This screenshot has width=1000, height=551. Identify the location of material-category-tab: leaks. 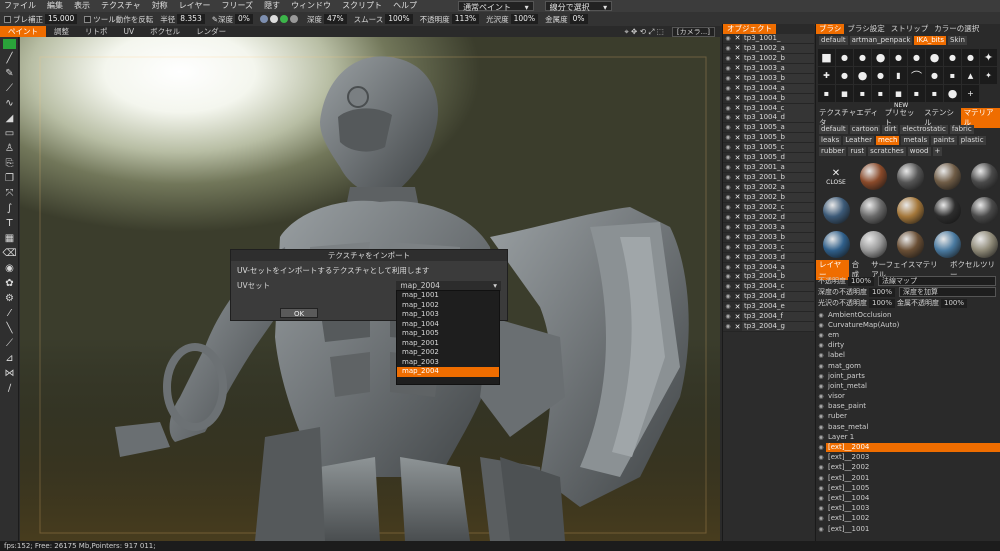
(830, 140).